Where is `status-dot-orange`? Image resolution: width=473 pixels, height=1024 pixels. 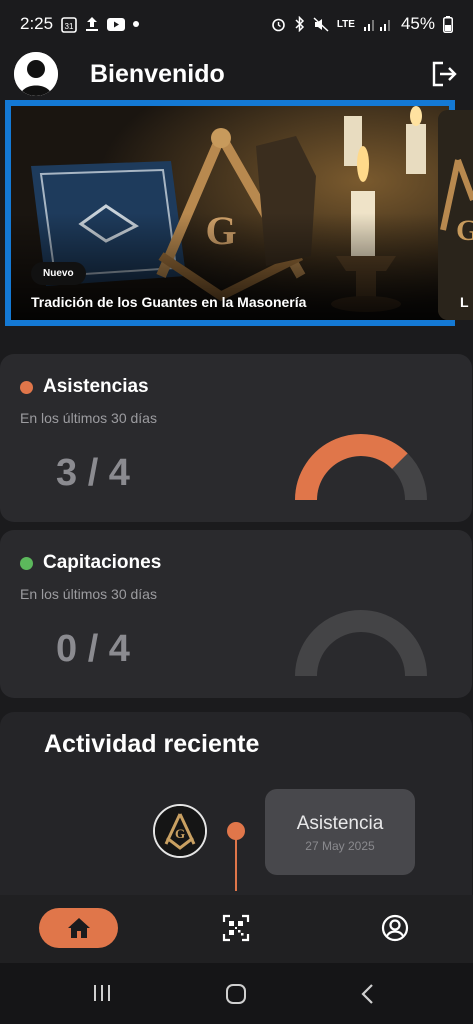 status-dot-orange is located at coordinates (26, 387).